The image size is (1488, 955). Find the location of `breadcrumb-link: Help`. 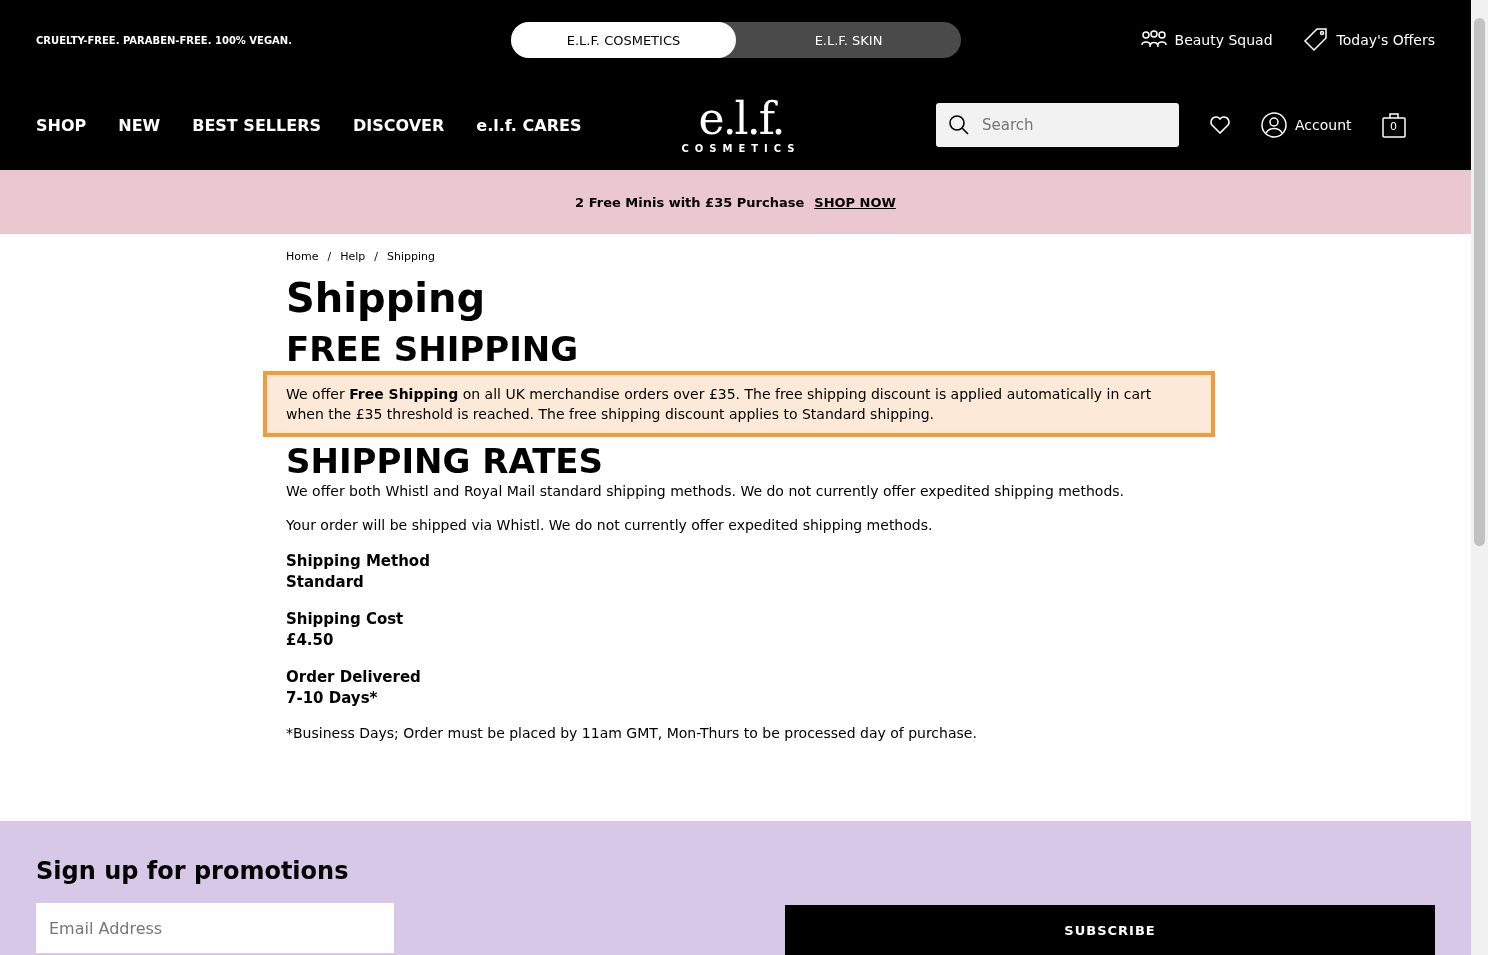

breadcrumb-link: Help is located at coordinates (353, 256).